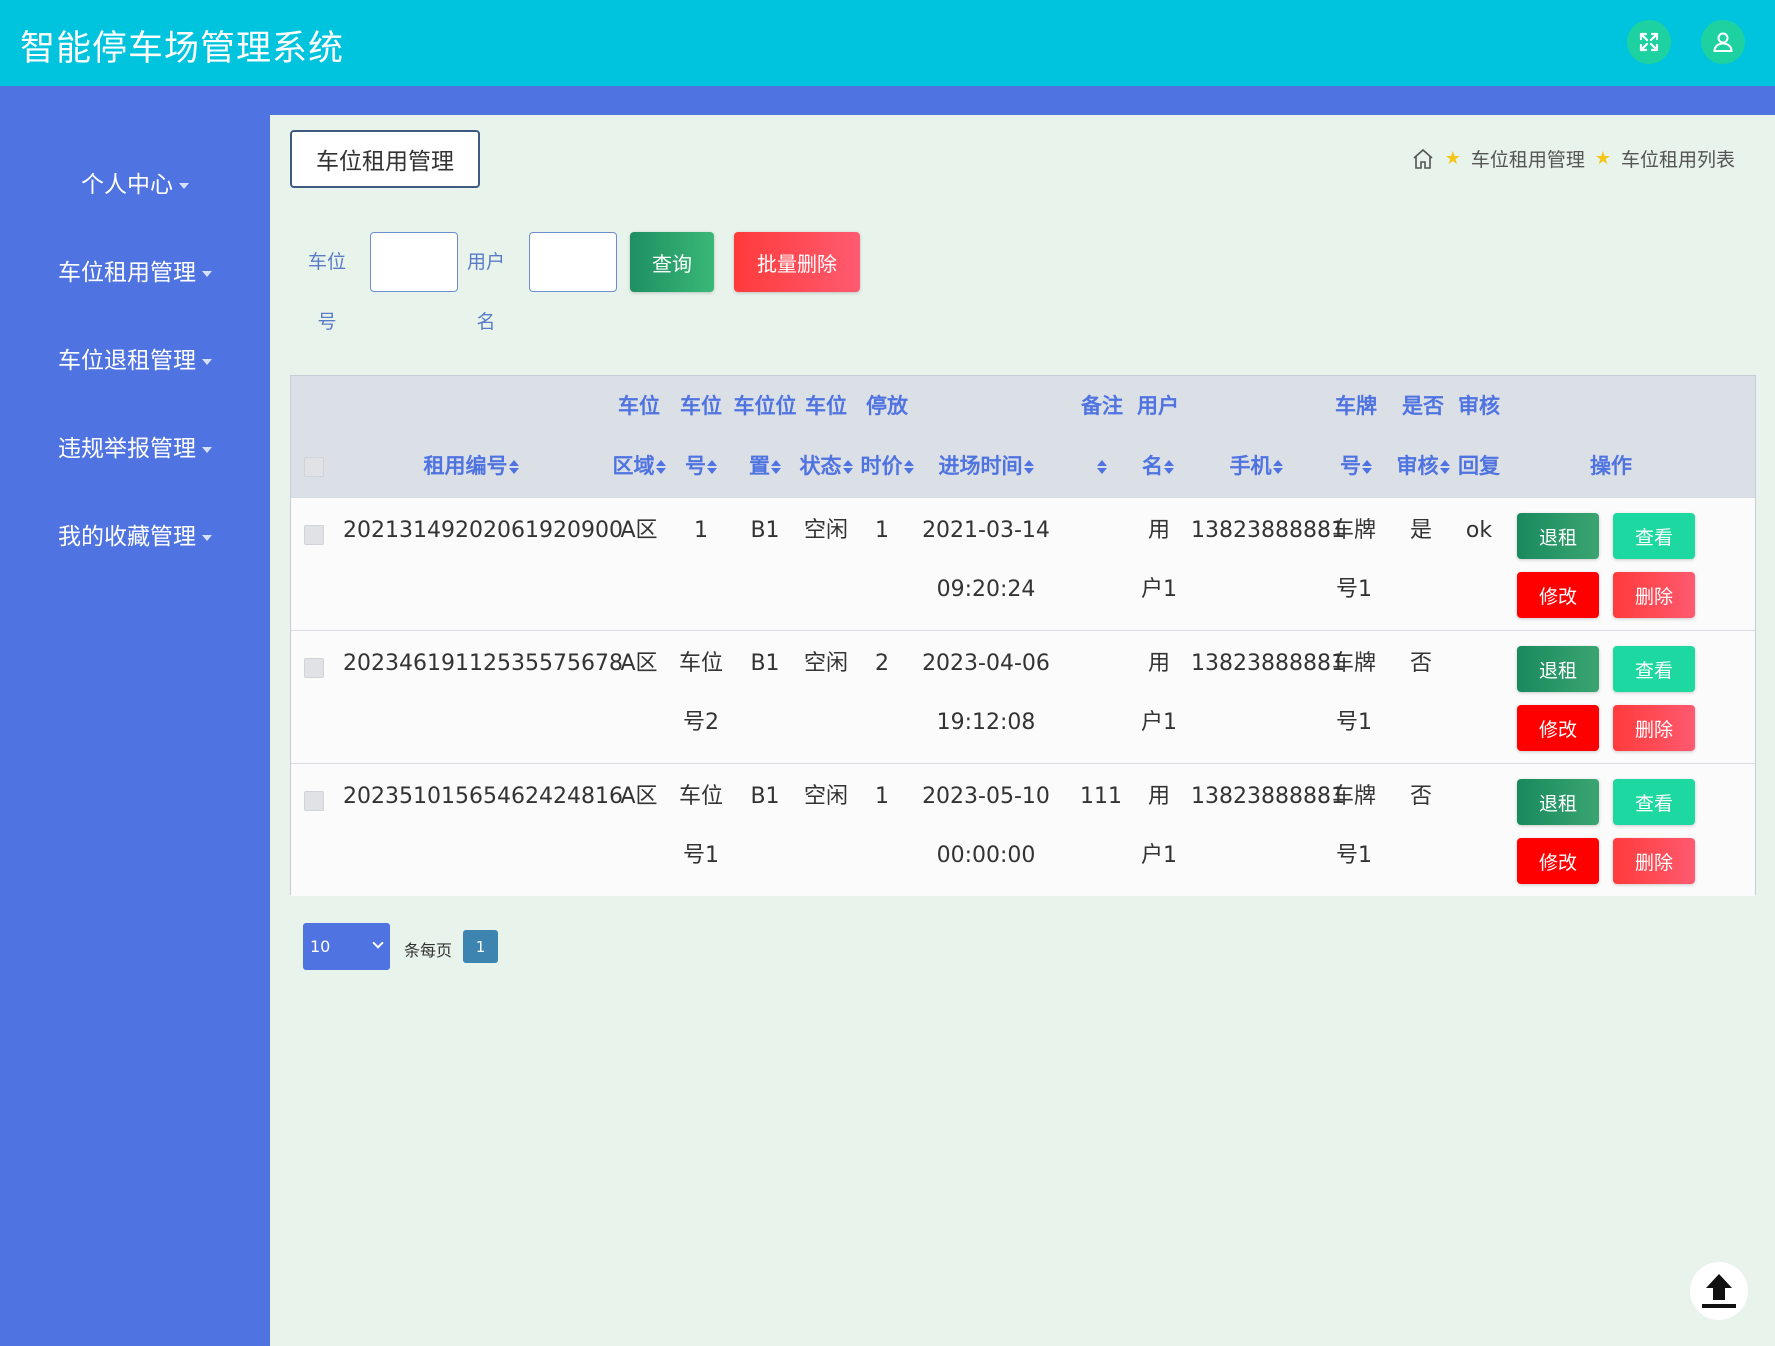  I want to click on cell-audited: 是, so click(1420, 530).